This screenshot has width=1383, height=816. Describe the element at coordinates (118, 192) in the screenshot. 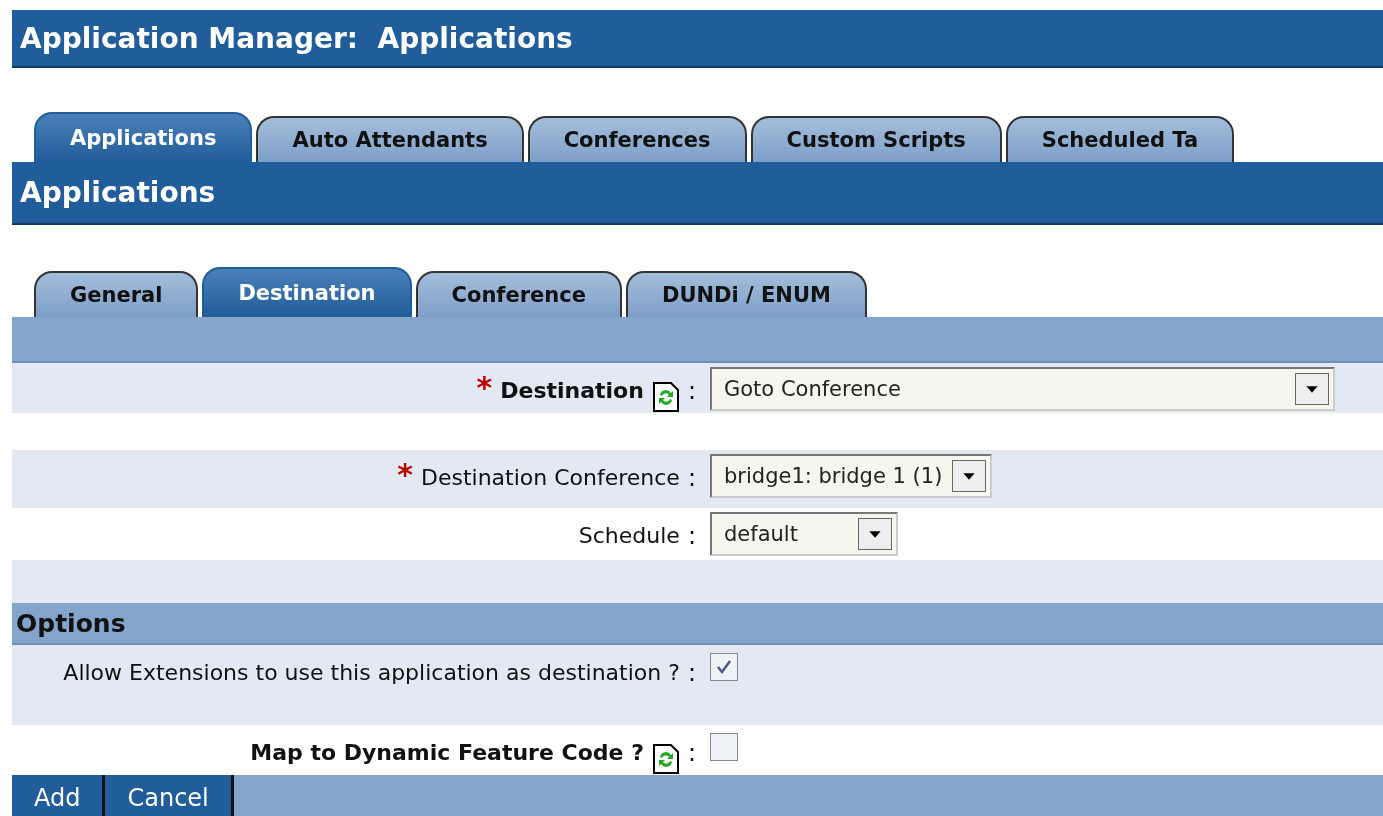

I see `section-title: Applications` at that location.